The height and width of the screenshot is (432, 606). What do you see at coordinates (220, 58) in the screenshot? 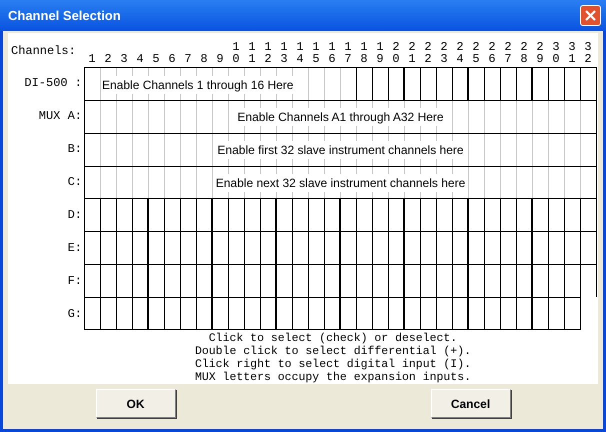
I see `channel-number: 9` at bounding box center [220, 58].